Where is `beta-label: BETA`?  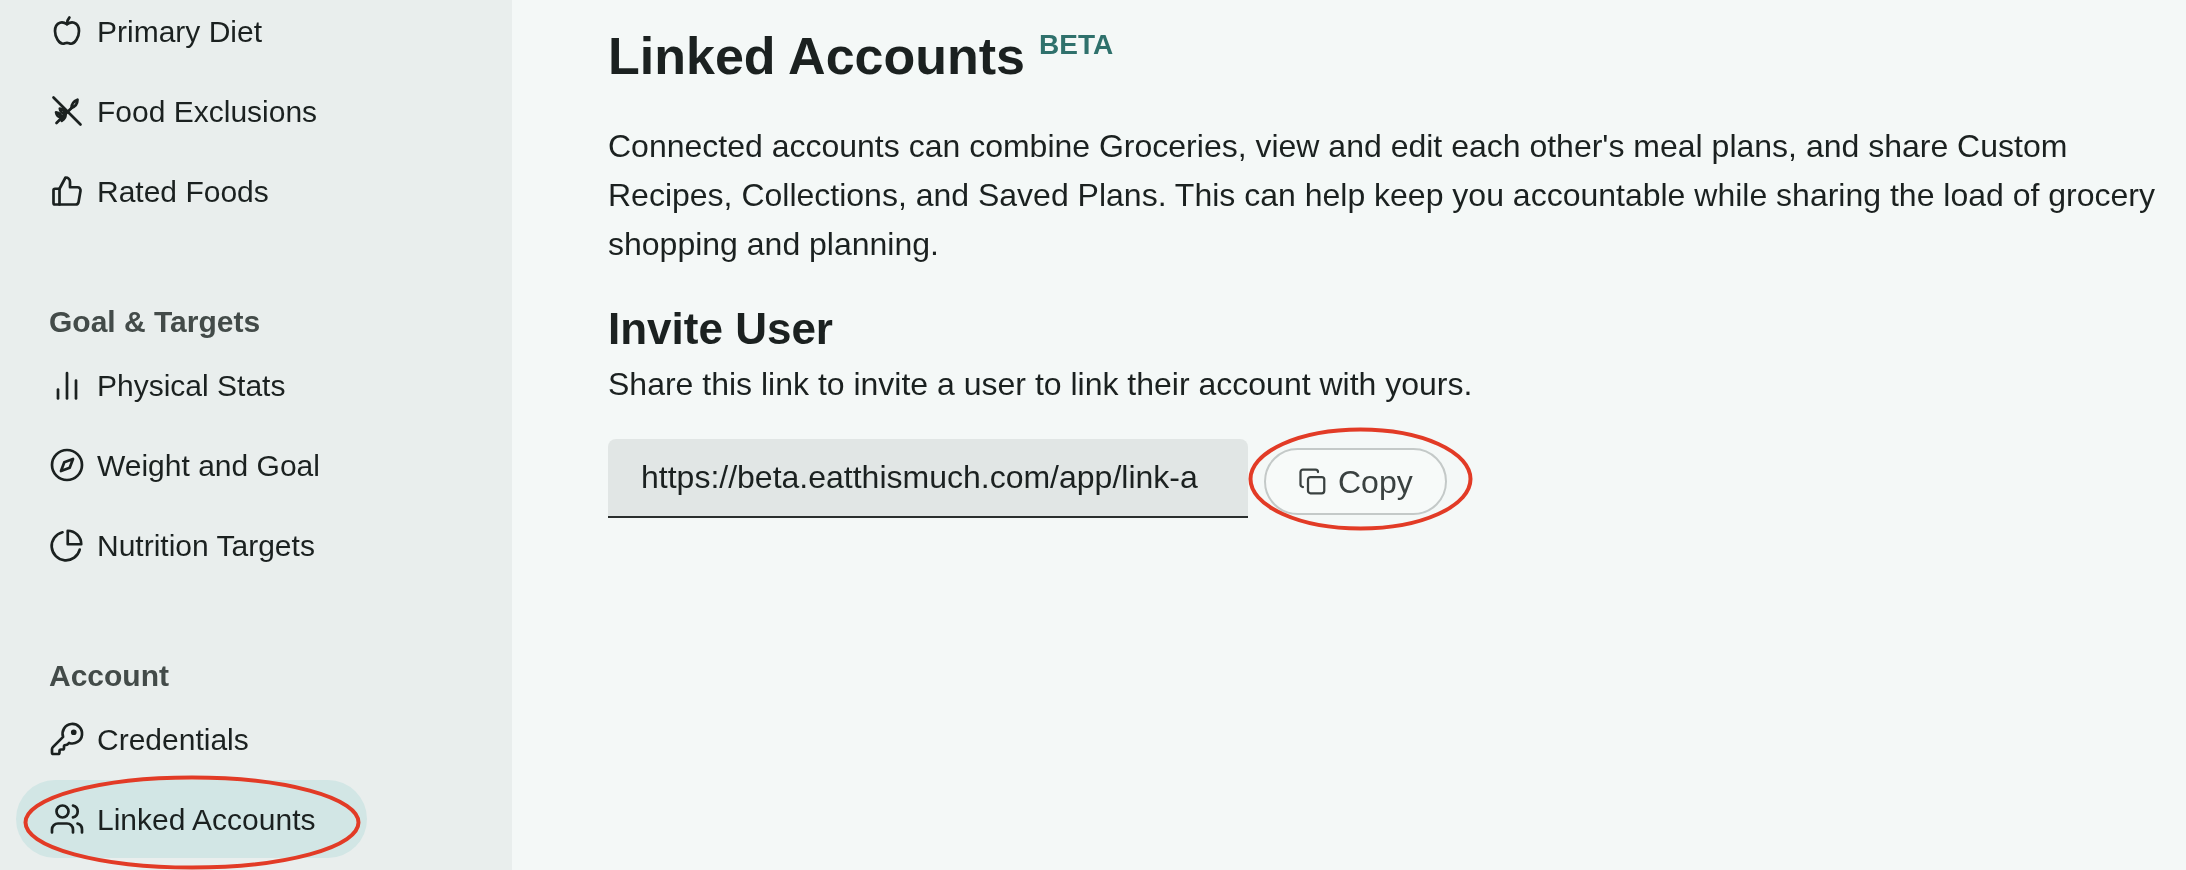 beta-label: BETA is located at coordinates (1076, 45).